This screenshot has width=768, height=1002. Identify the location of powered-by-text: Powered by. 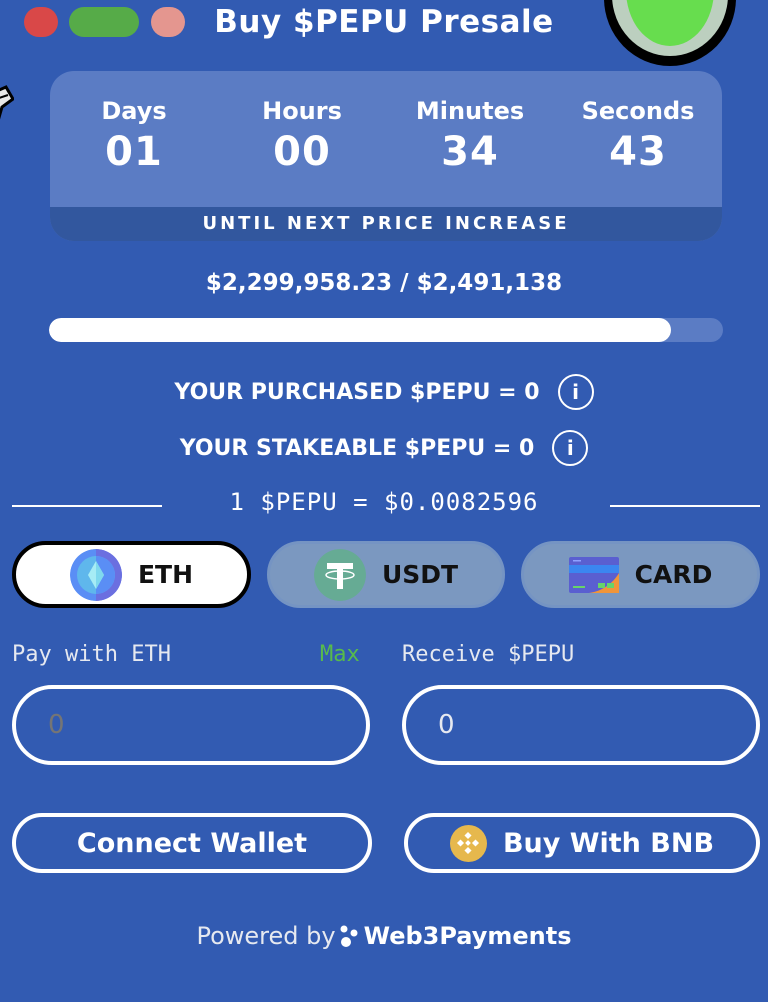
(266, 936).